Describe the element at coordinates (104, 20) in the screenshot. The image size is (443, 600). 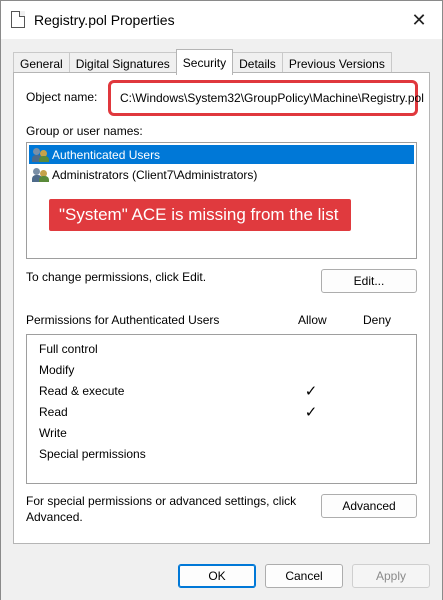
I see `window-title: Registry.pol Properties` at that location.